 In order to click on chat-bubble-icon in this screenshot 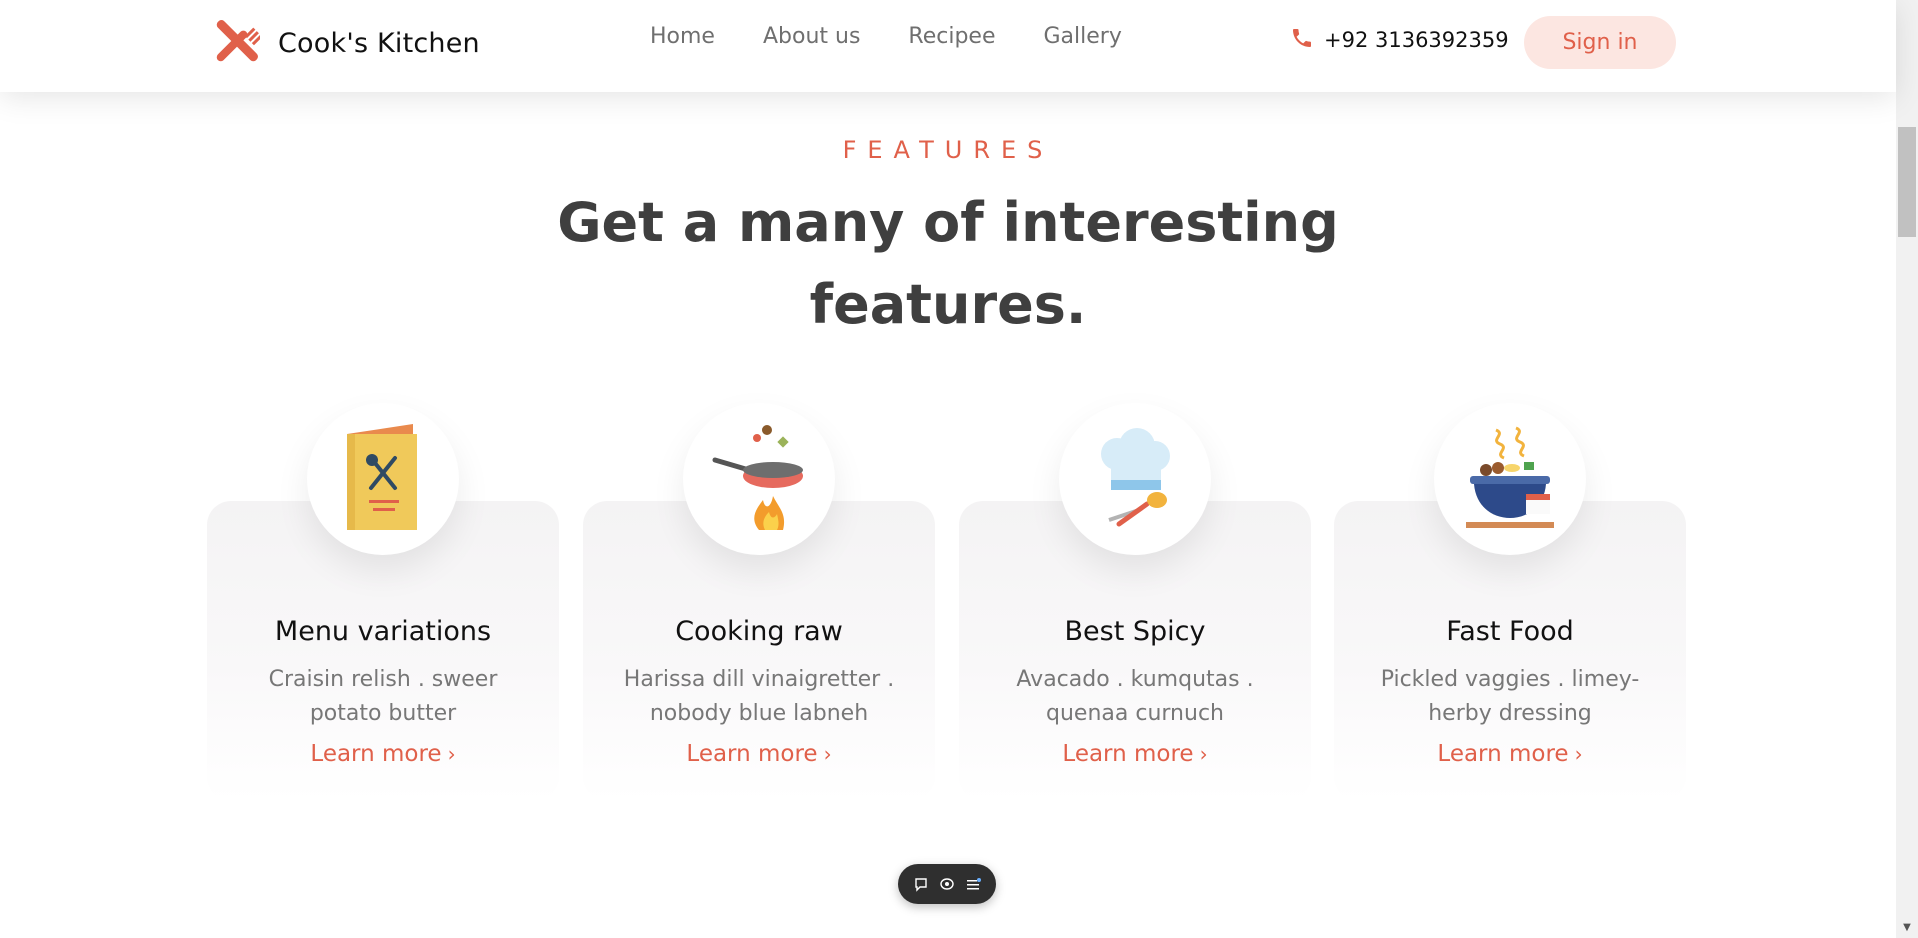, I will do `click(921, 884)`.